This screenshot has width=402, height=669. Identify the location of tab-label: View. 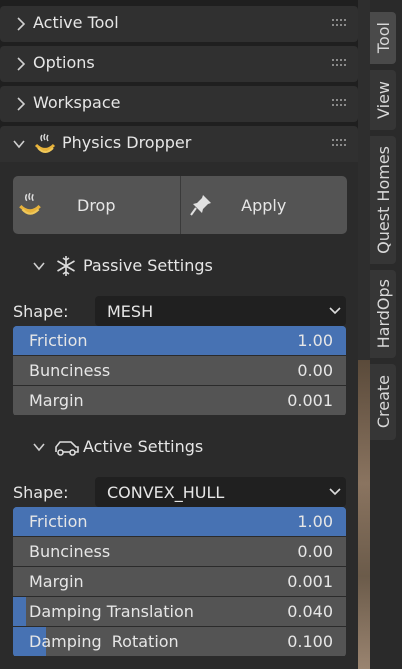
(383, 100).